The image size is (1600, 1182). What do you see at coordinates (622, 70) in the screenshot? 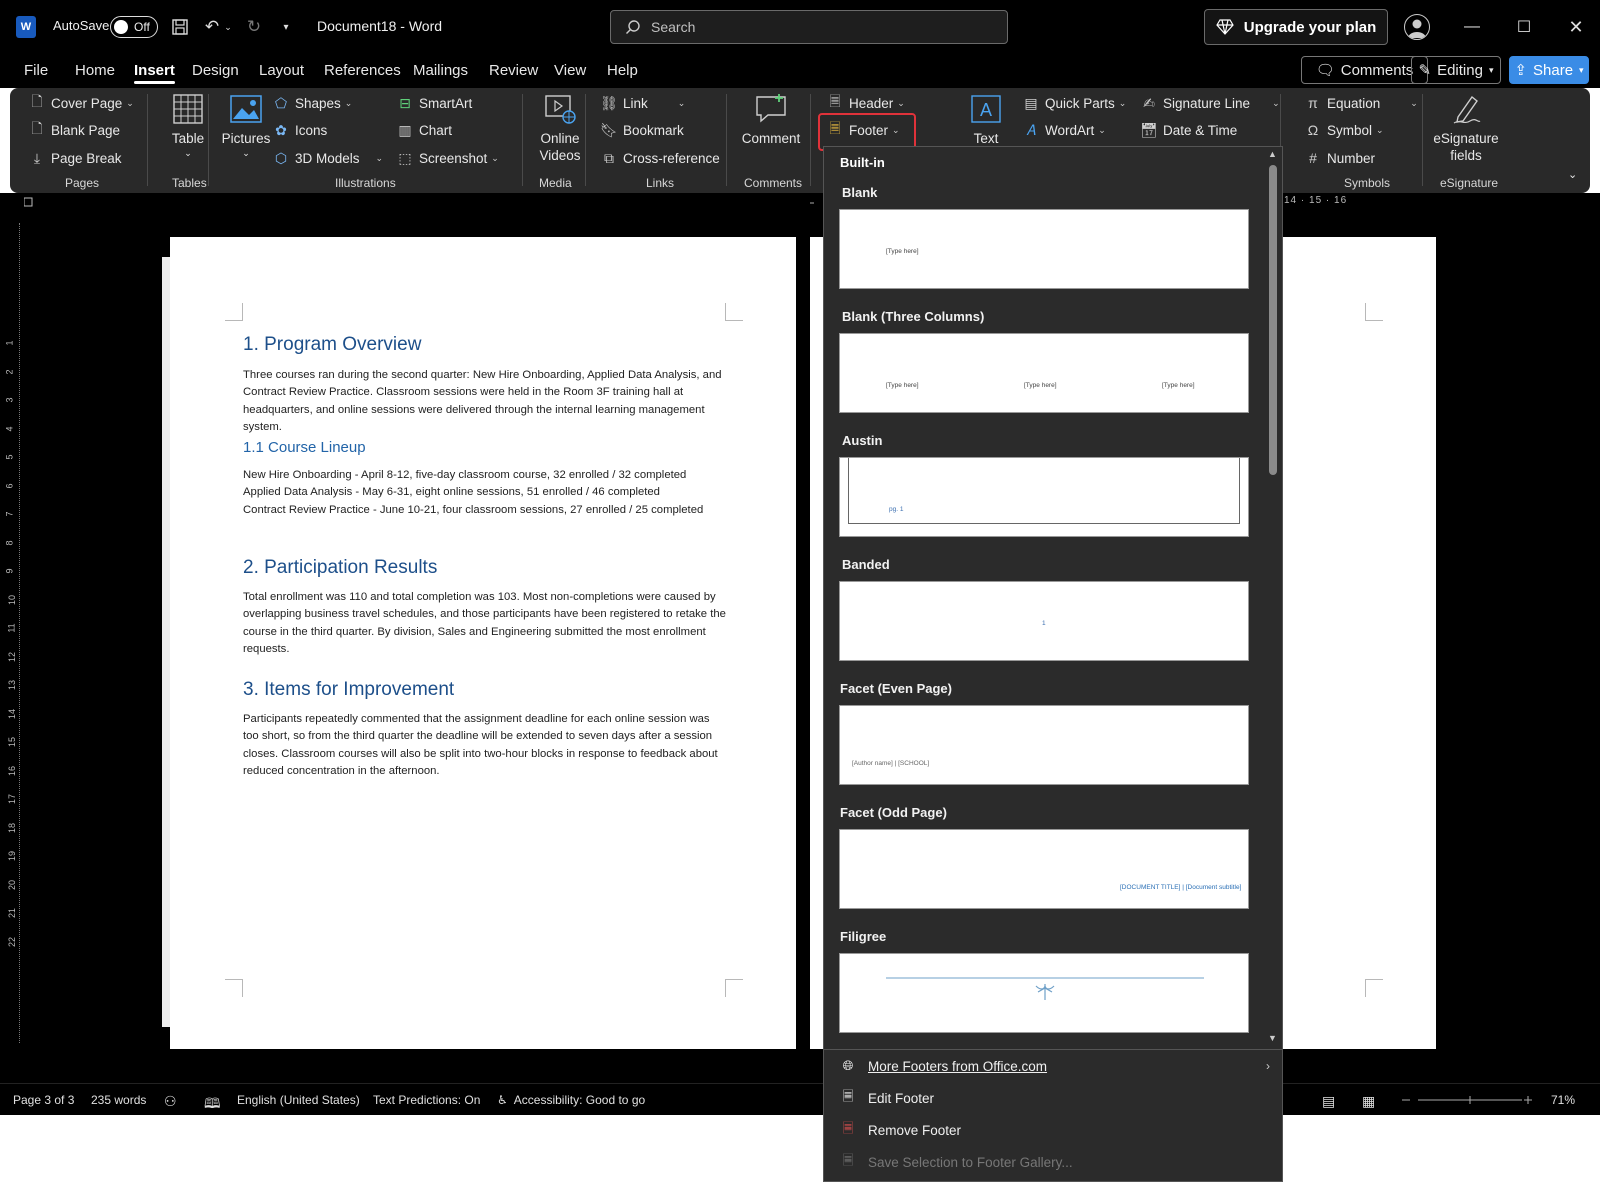
I see `tab-help: Help` at bounding box center [622, 70].